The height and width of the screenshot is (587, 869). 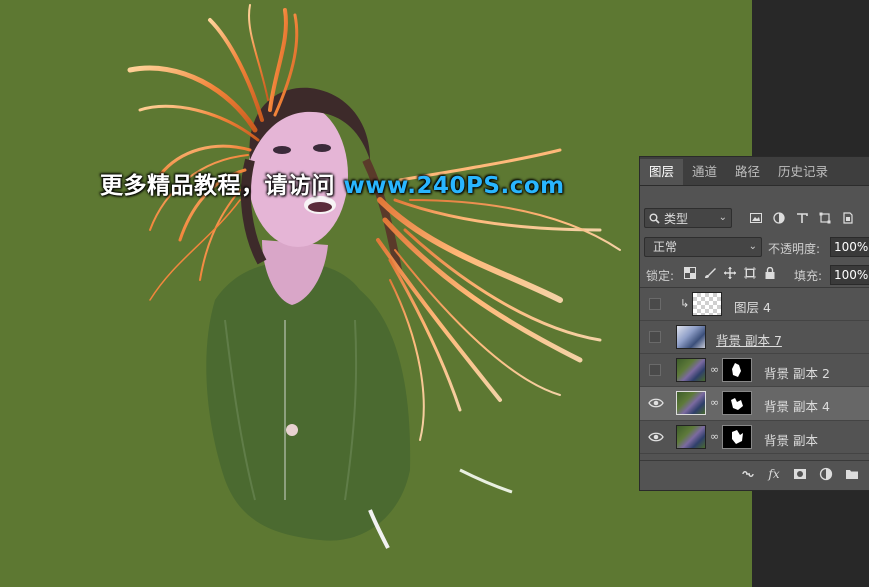 I want to click on lock-move-icon, so click(x=730, y=273).